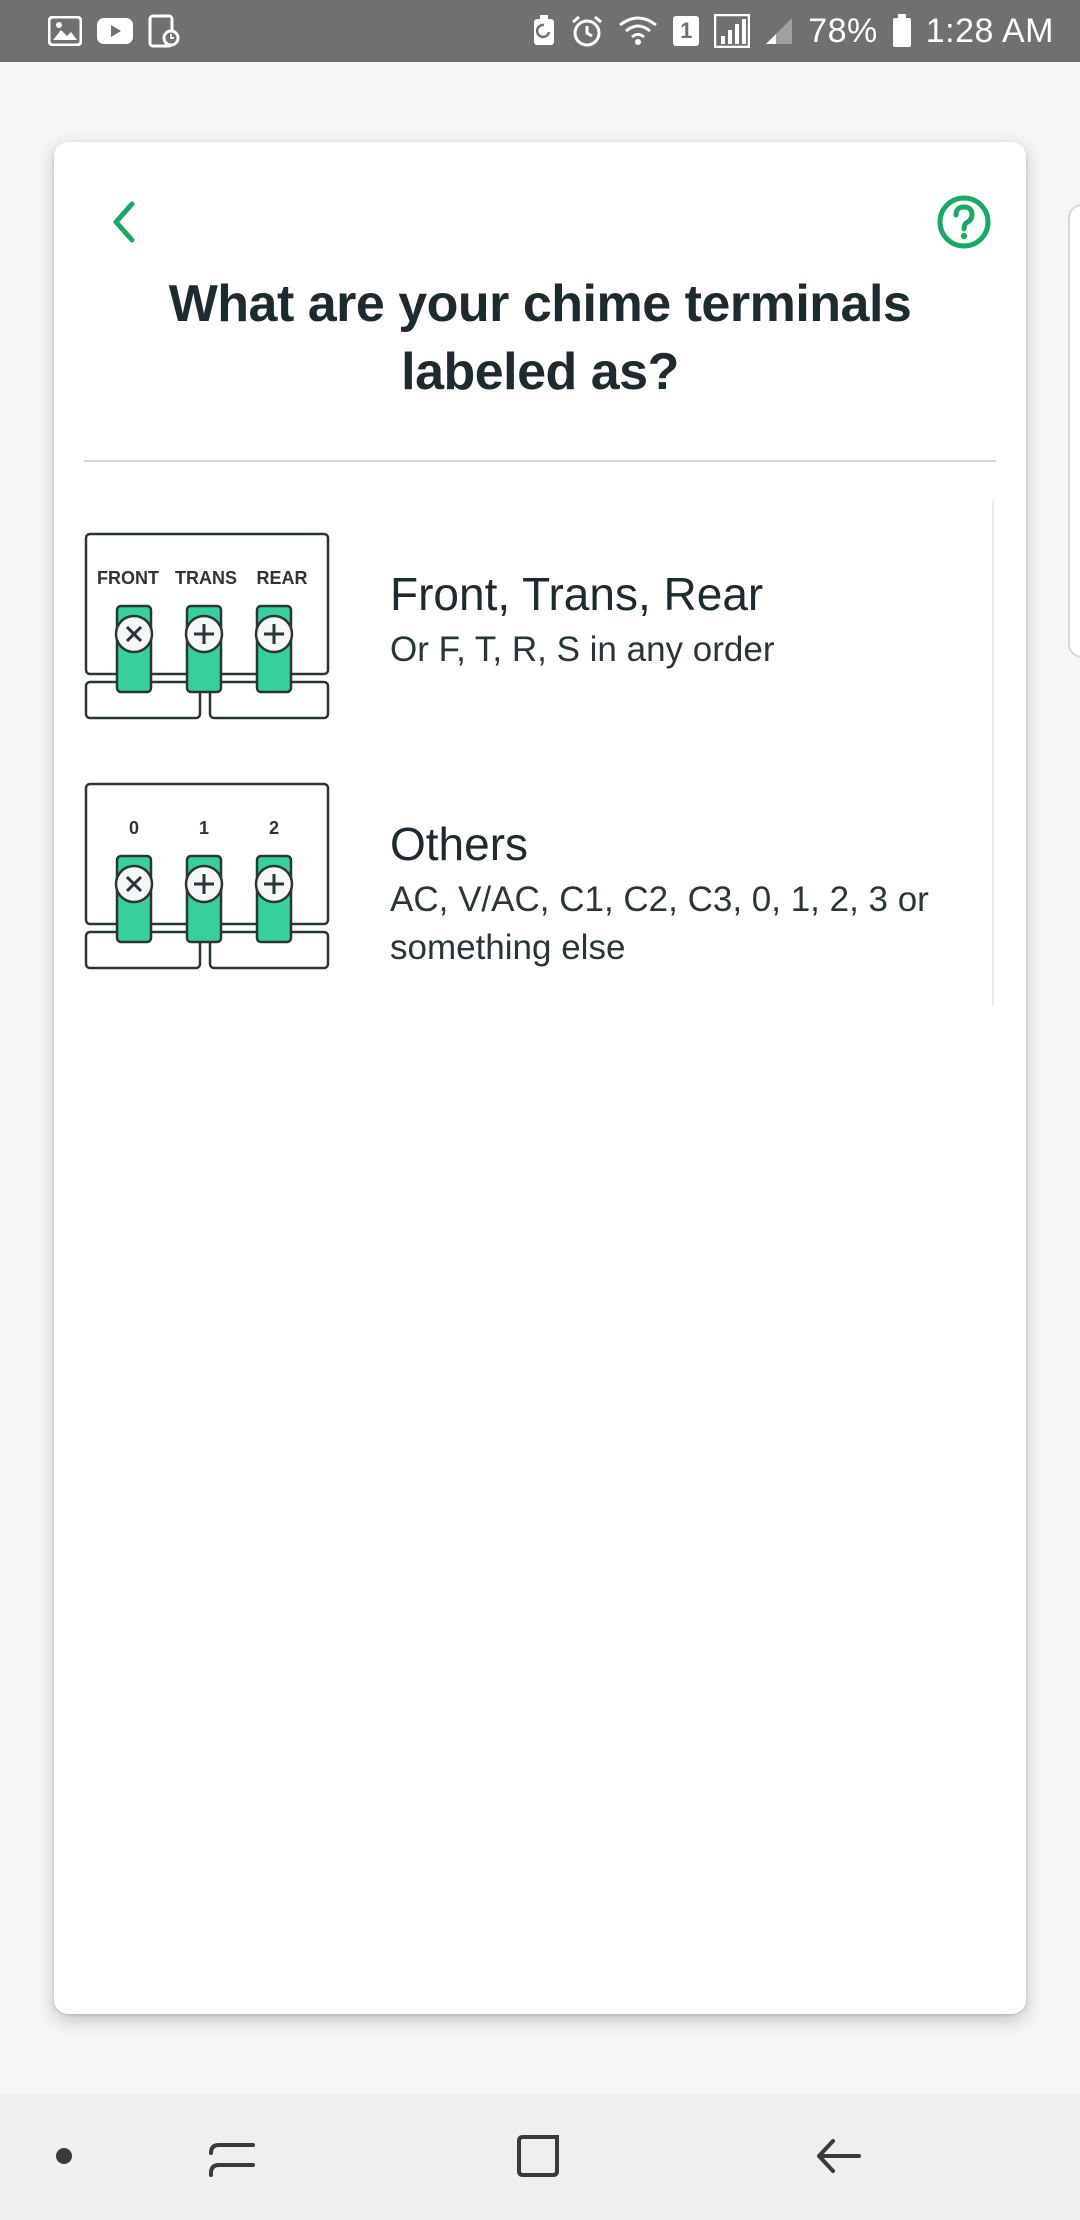 This screenshot has width=1080, height=2220. I want to click on status-system: 1 78% 1:28 AM, so click(793, 31).